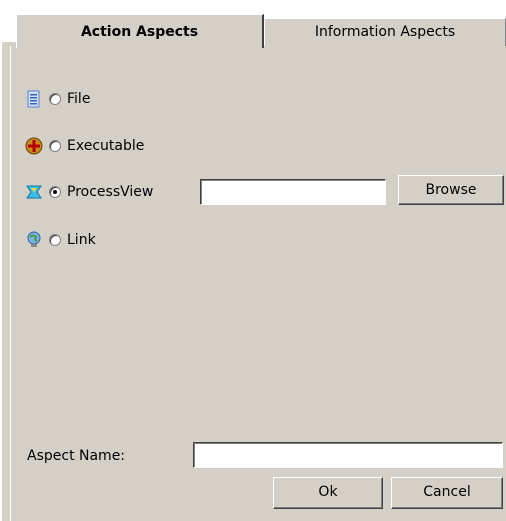  Describe the element at coordinates (447, 493) in the screenshot. I see `cancel-button: Cancel` at that location.